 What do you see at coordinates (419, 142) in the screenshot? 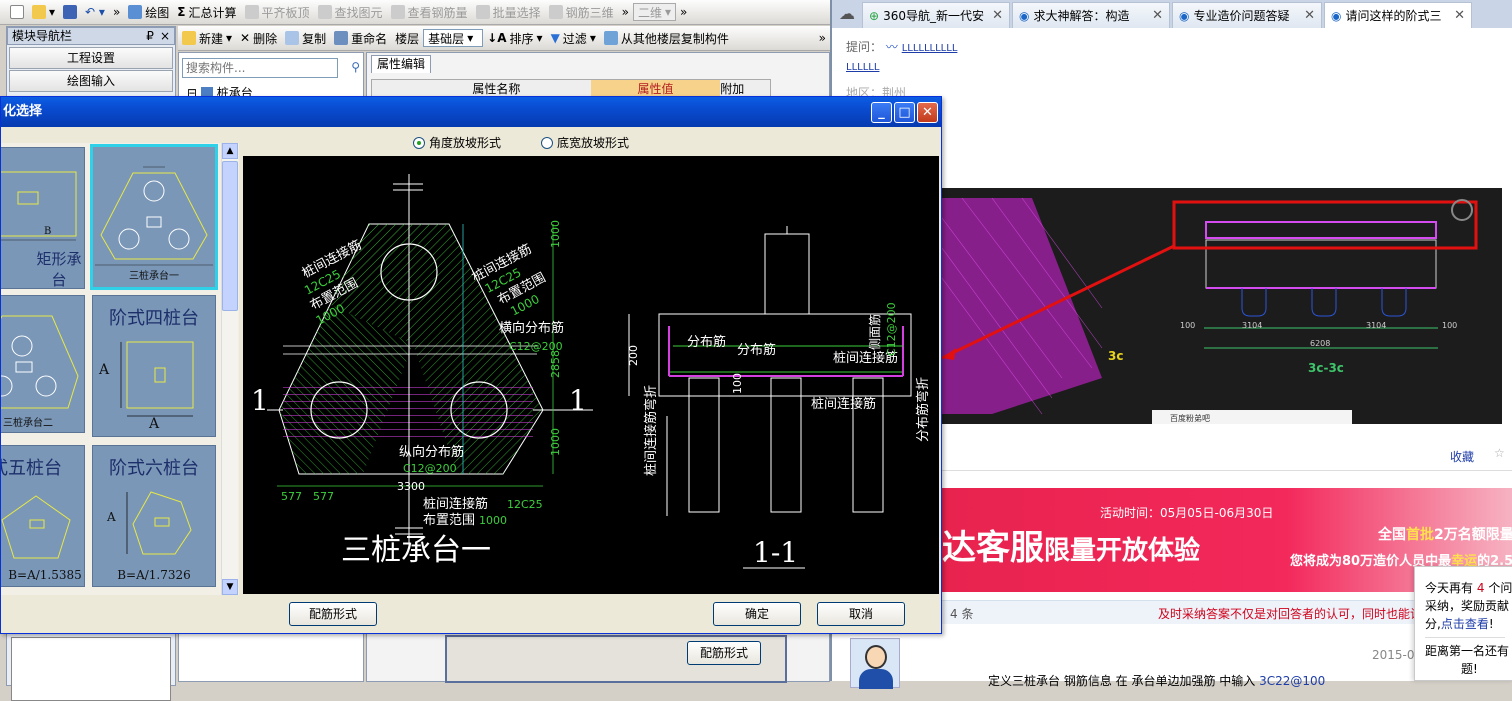
I see `radio-angle-dot` at bounding box center [419, 142].